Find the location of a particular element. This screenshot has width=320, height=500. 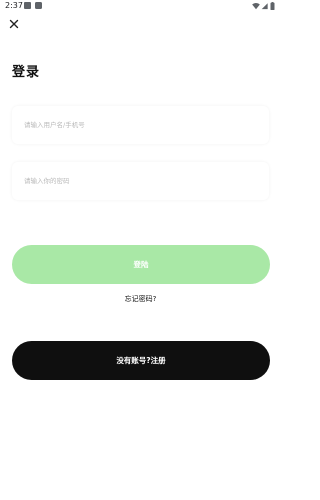

app-notification-icon is located at coordinates (38, 5).